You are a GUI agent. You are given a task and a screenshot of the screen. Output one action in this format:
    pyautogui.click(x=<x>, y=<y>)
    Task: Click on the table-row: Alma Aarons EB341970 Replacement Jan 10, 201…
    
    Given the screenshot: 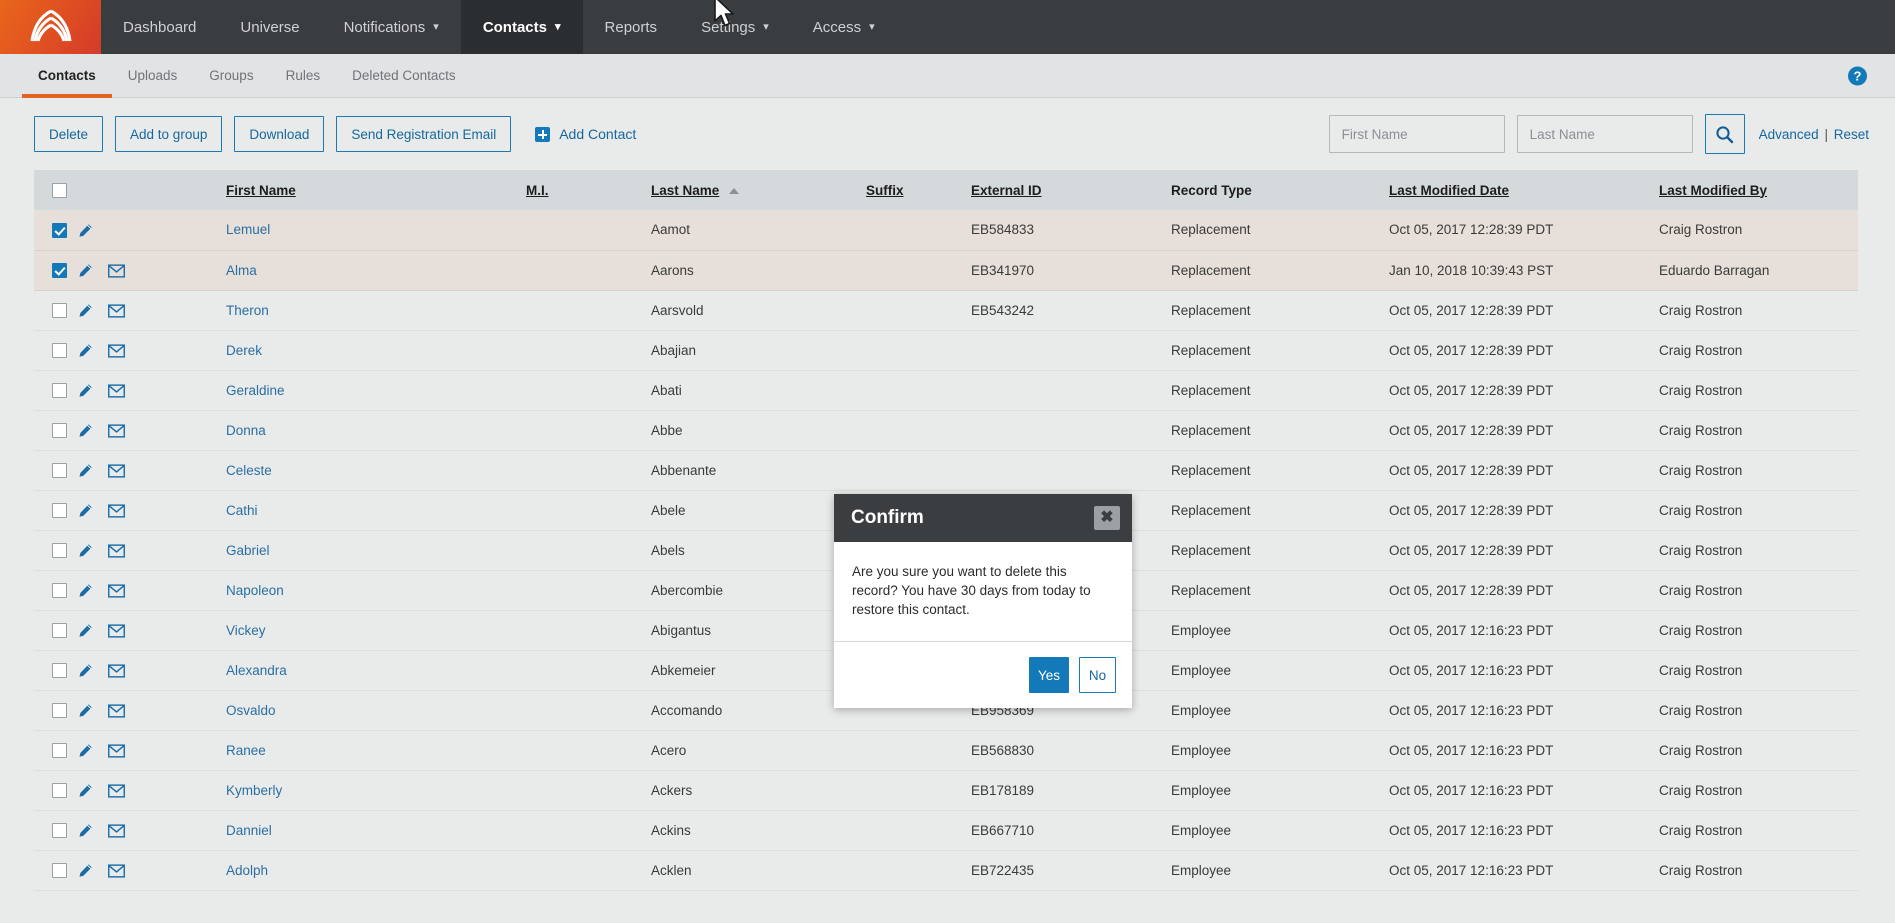 What is the action you would take?
    pyautogui.click(x=946, y=270)
    